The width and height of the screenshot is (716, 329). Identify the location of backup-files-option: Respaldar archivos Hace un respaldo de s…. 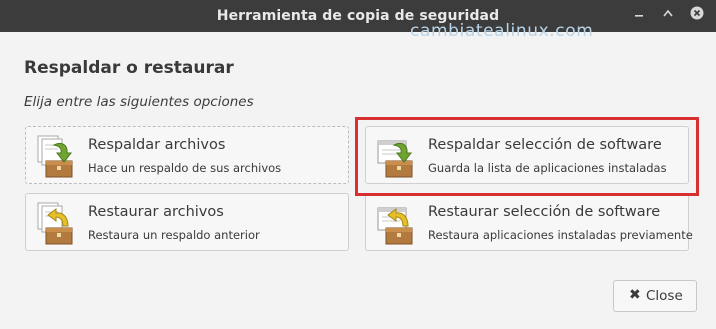
(187, 155).